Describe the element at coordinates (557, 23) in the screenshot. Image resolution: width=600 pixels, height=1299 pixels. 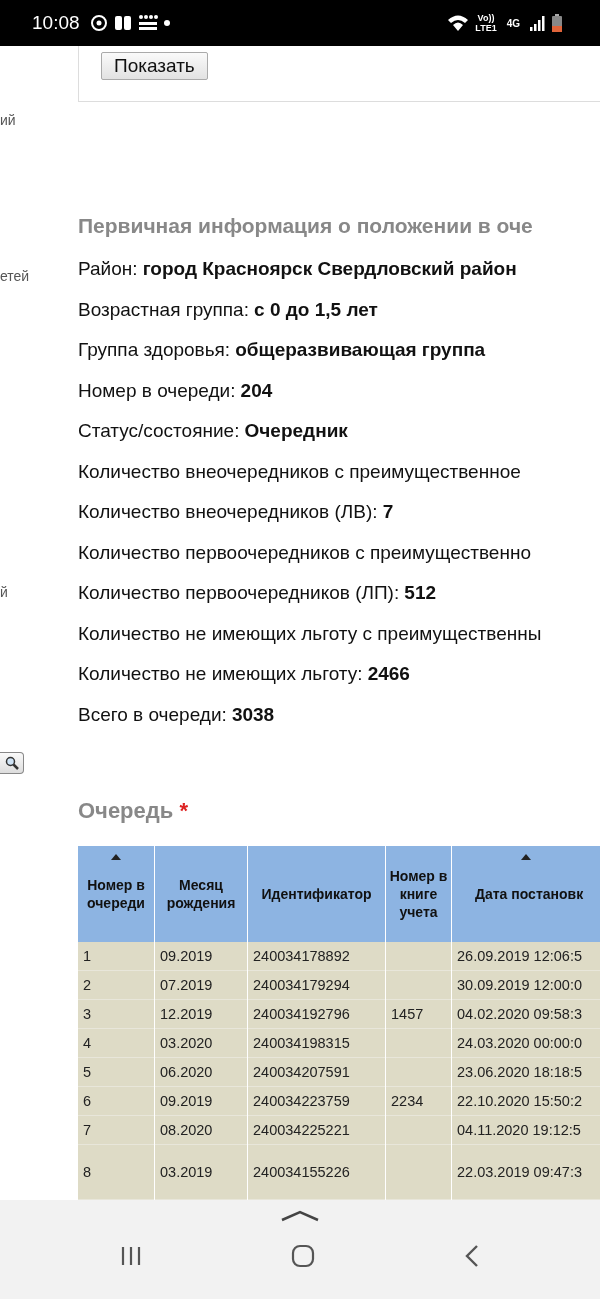
I see `battery-icon` at that location.